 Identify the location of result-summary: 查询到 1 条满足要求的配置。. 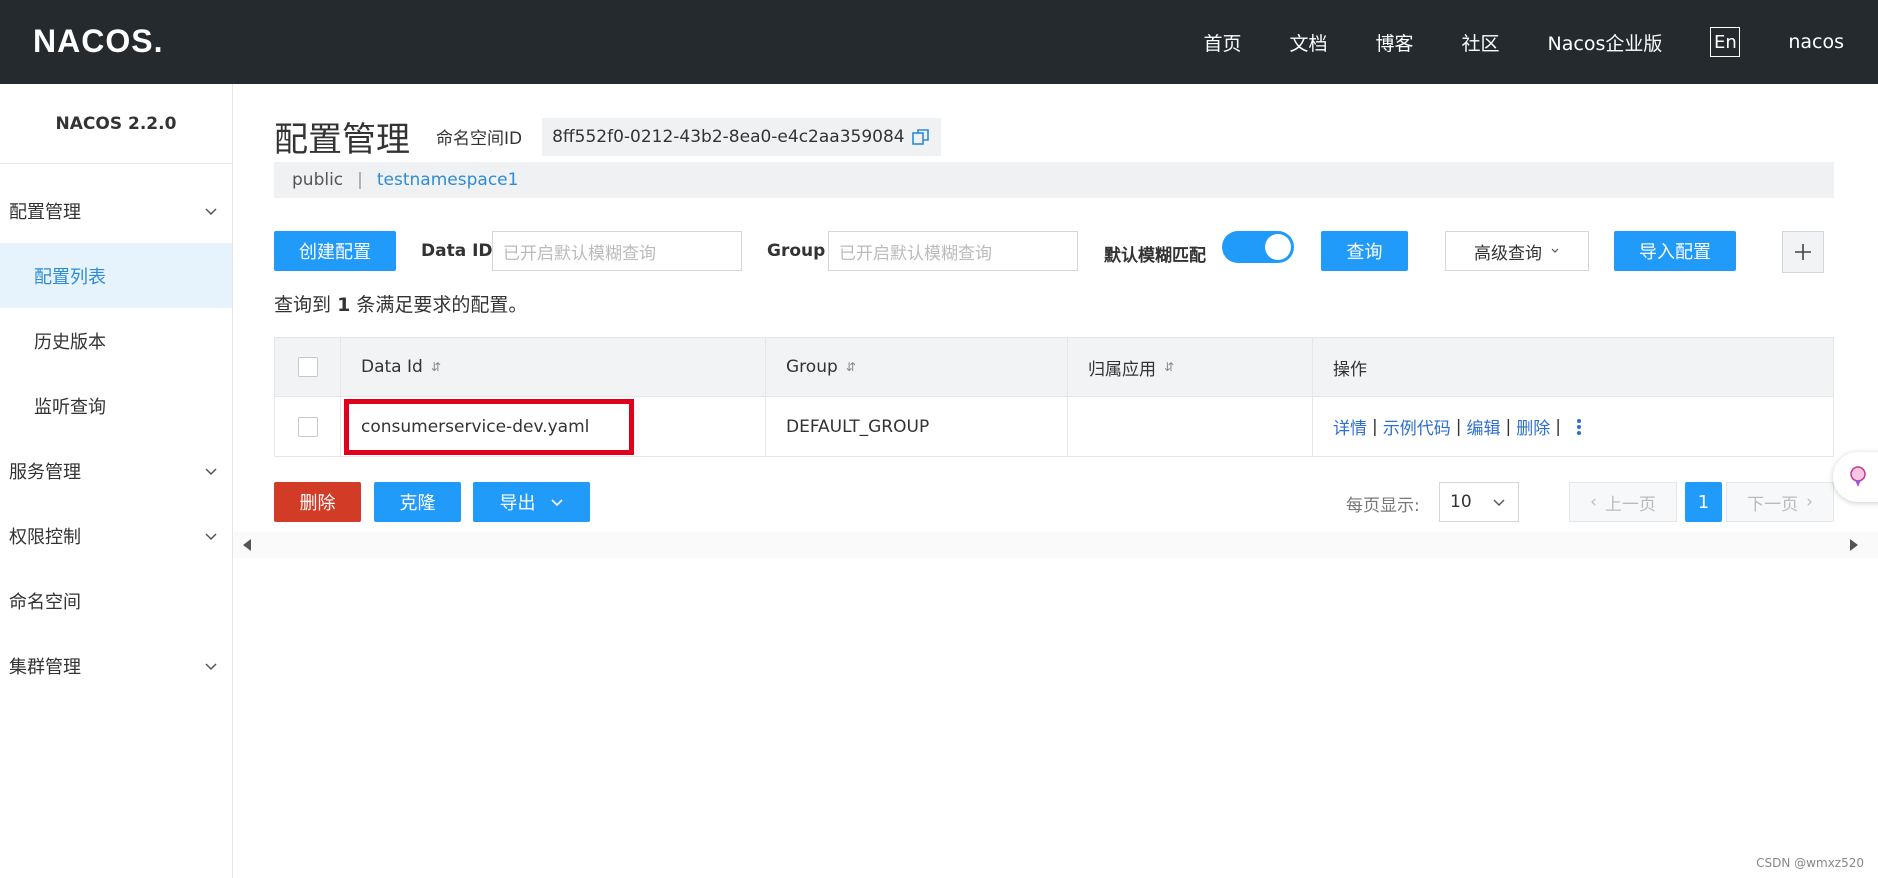
(400, 303).